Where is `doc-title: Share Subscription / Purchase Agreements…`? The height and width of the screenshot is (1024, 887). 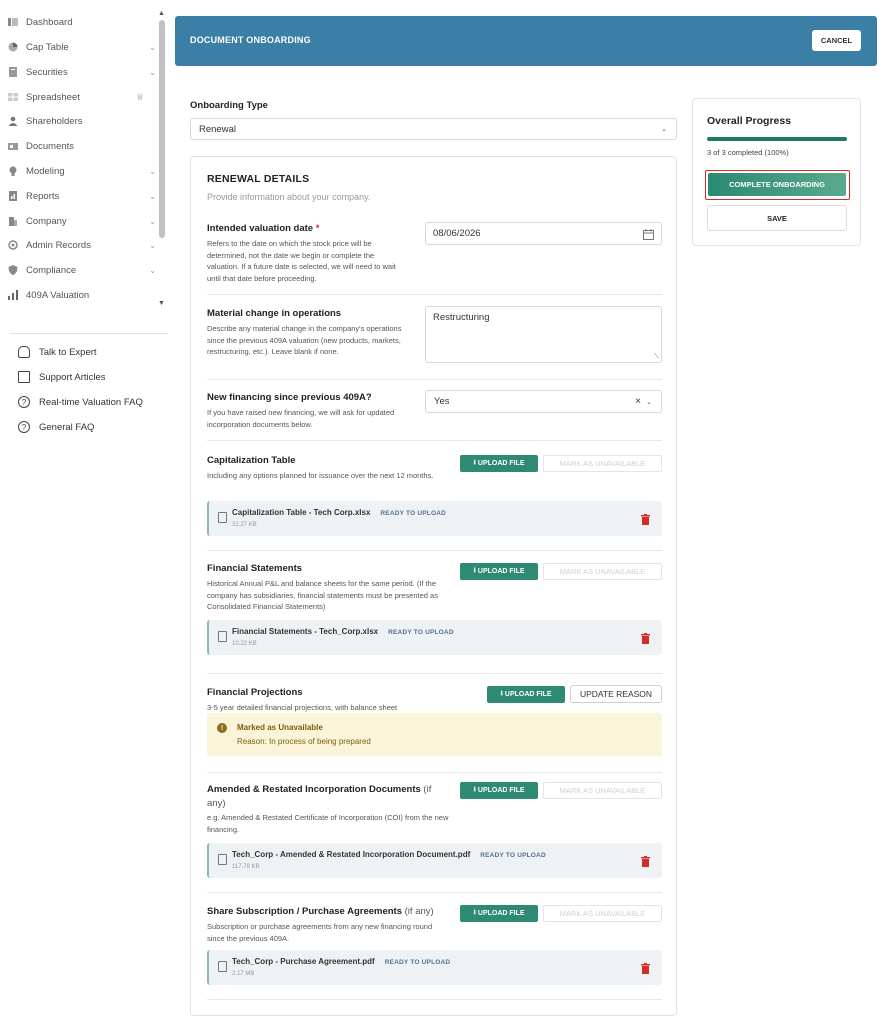
doc-title: Share Subscription / Purchase Agreements… is located at coordinates (320, 911).